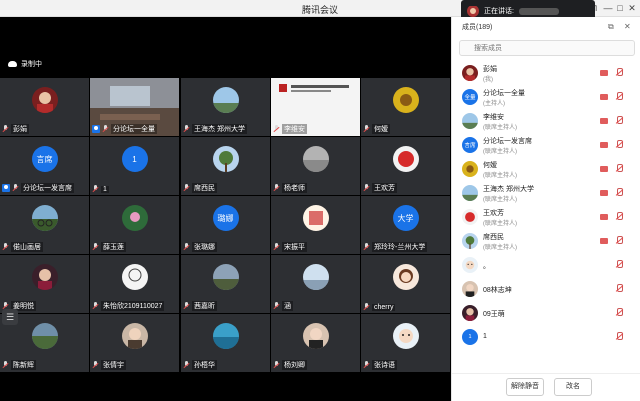 Image resolution: width=640 pixels, height=401 pixels. What do you see at coordinates (546, 337) in the screenshot?
I see `member-row: 11` at bounding box center [546, 337].